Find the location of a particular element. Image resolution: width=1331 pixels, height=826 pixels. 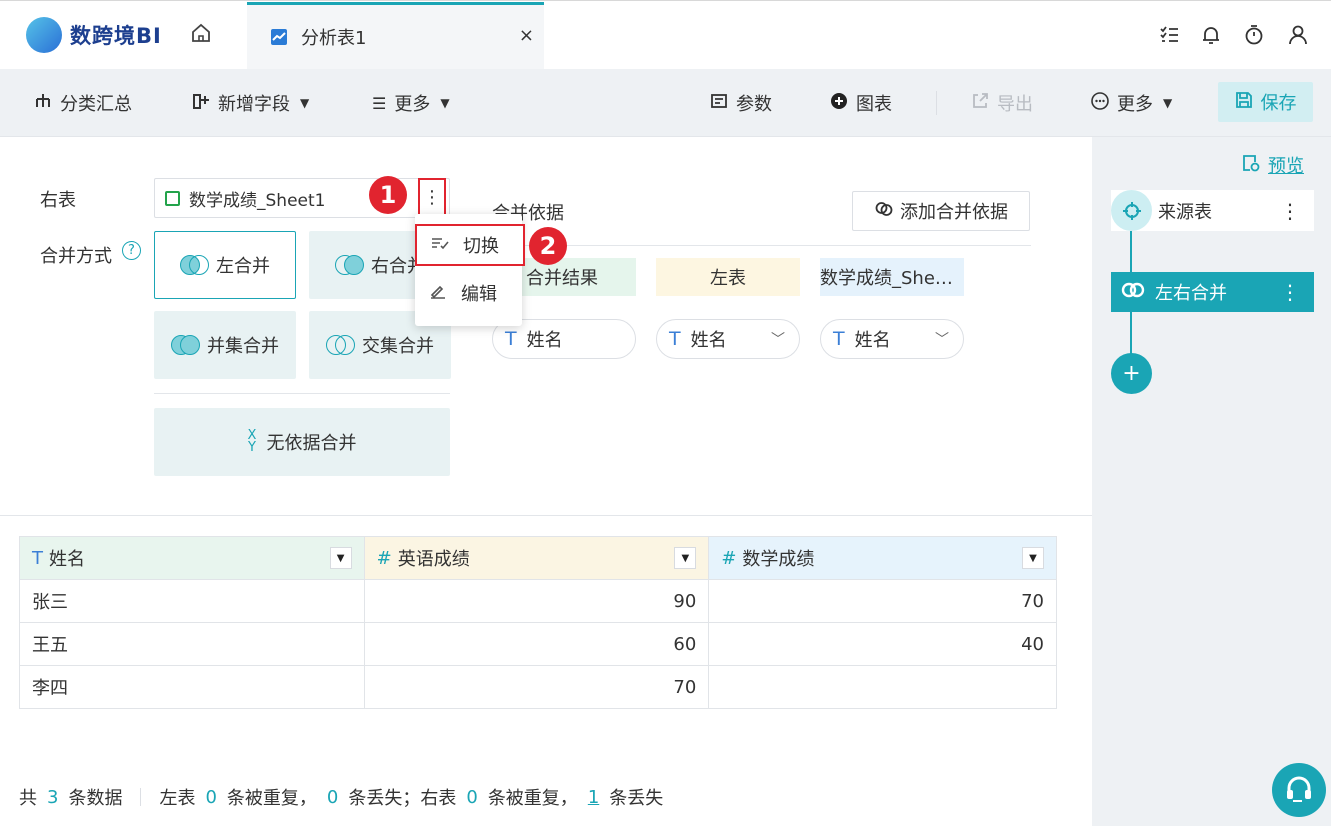

task-list-icon is located at coordinates (1169, 35).